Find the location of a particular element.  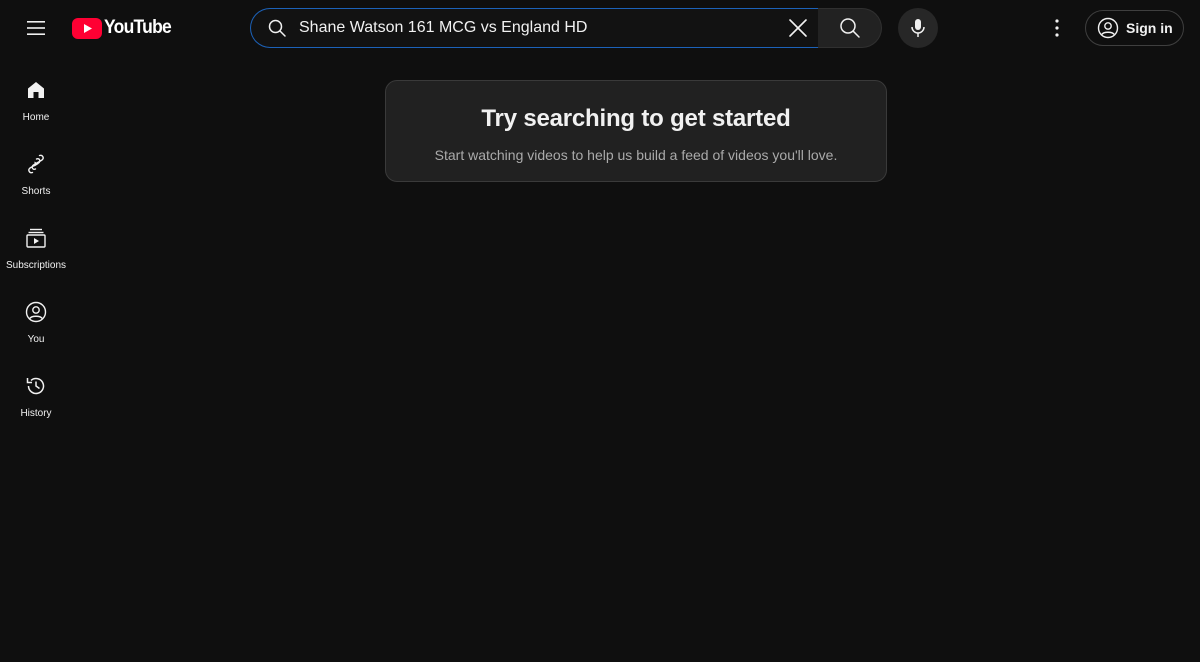

more-vertical-icon is located at coordinates (1057, 28).